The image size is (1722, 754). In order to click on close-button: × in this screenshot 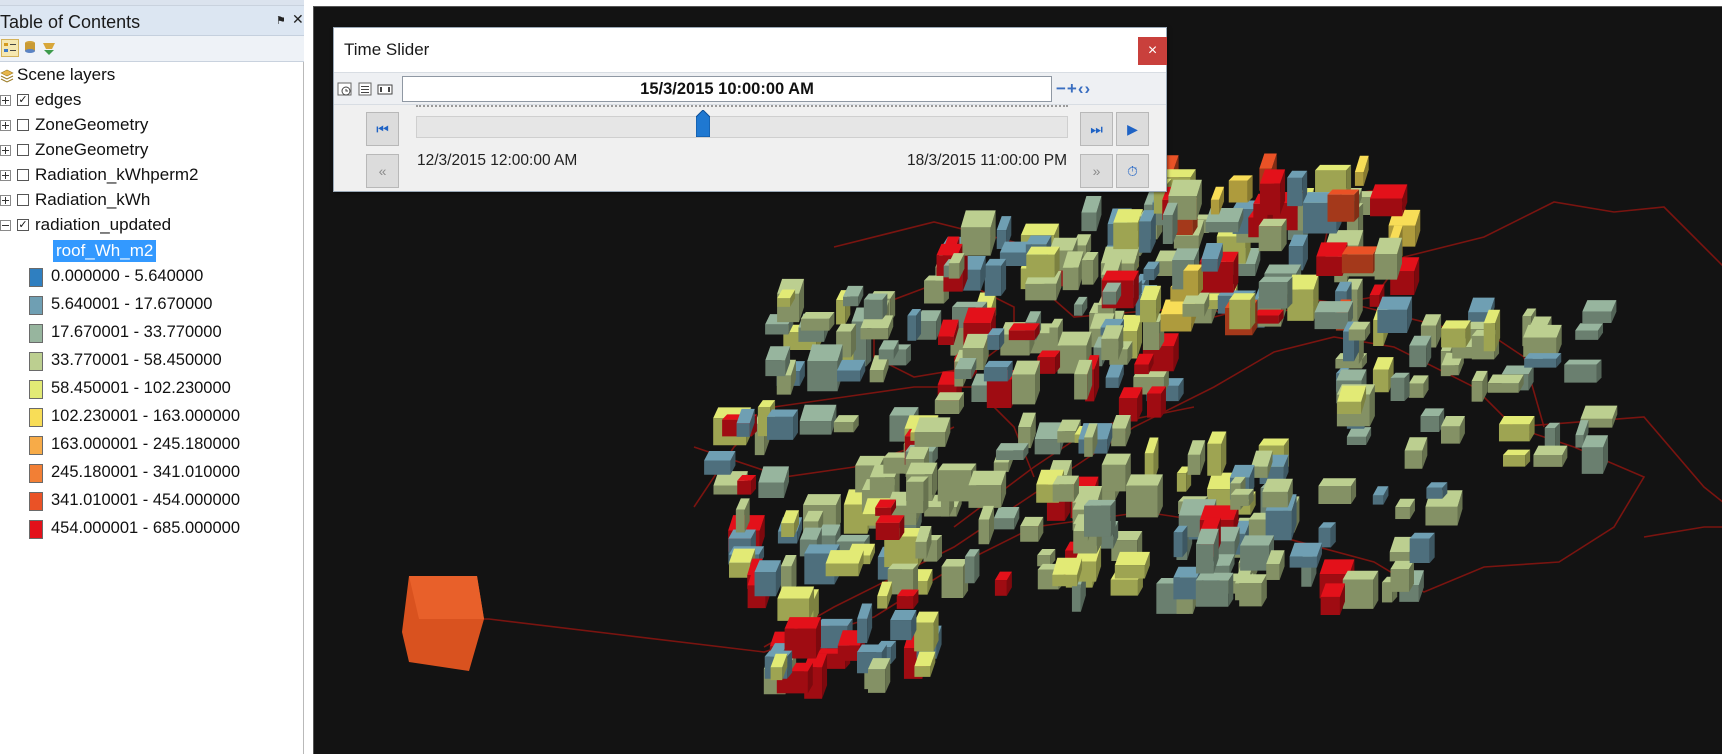, I will do `click(1152, 51)`.